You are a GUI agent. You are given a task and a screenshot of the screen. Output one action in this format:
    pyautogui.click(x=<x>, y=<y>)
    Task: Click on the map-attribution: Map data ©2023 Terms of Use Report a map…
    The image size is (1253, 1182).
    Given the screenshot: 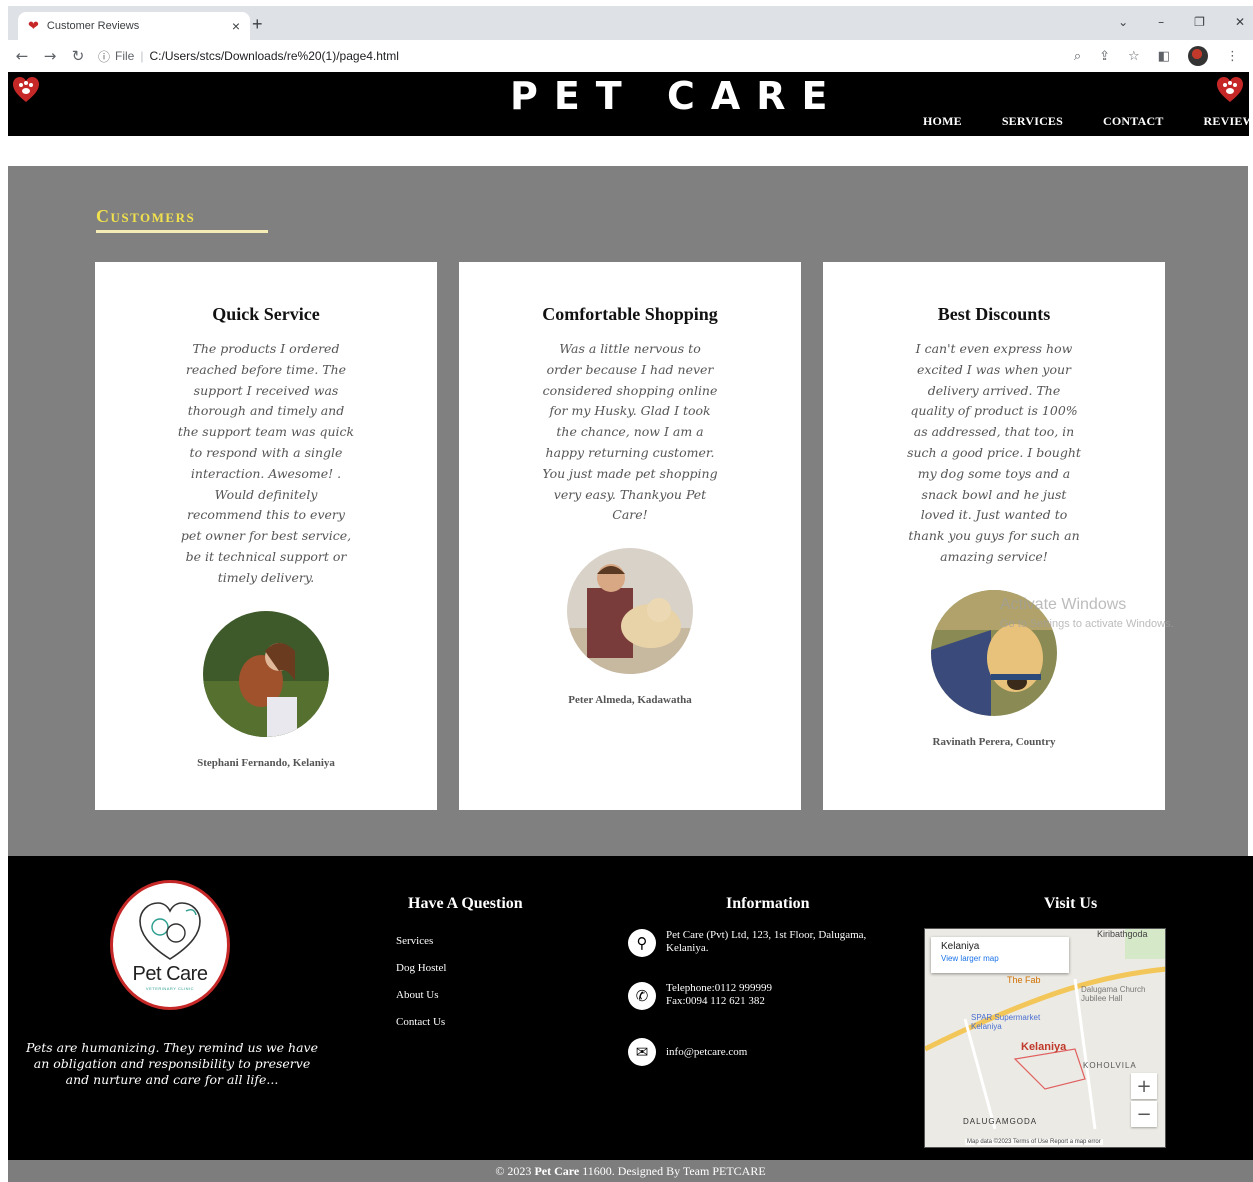 What is the action you would take?
    pyautogui.click(x=1034, y=1142)
    